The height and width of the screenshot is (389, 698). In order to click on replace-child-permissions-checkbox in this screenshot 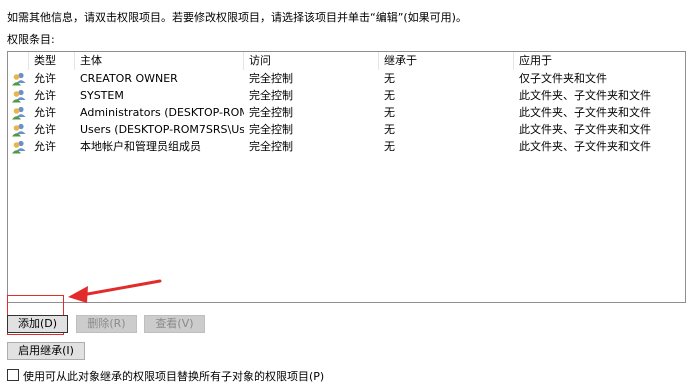, I will do `click(13, 375)`.